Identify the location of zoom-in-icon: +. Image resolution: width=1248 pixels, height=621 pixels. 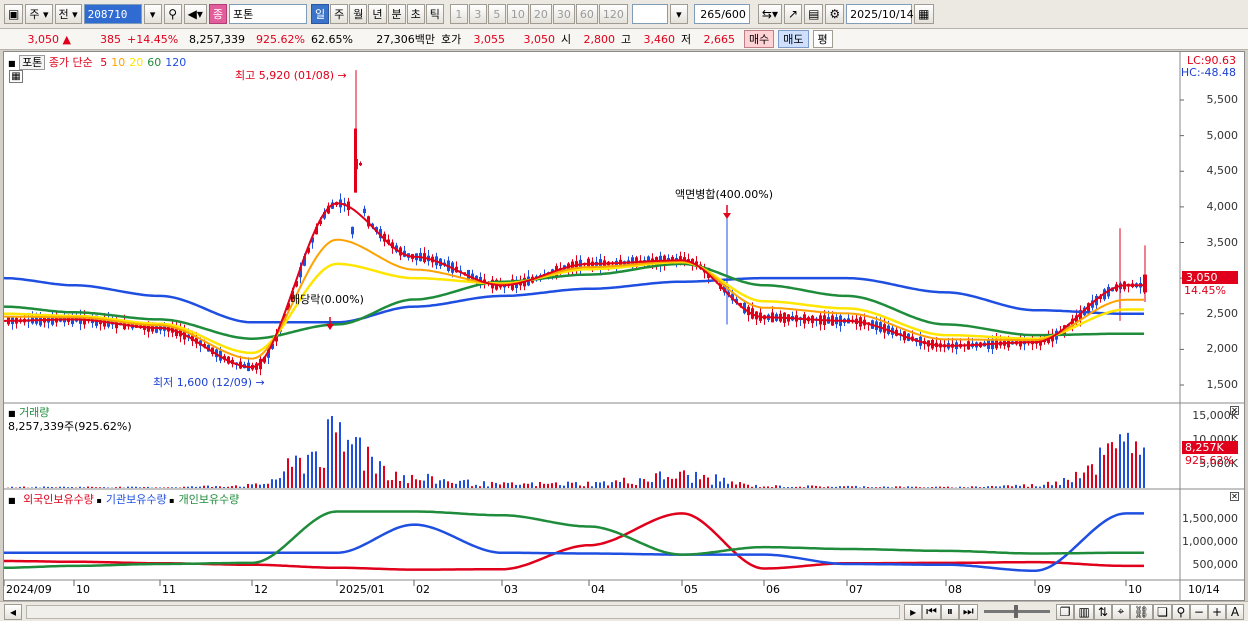
(1216, 611).